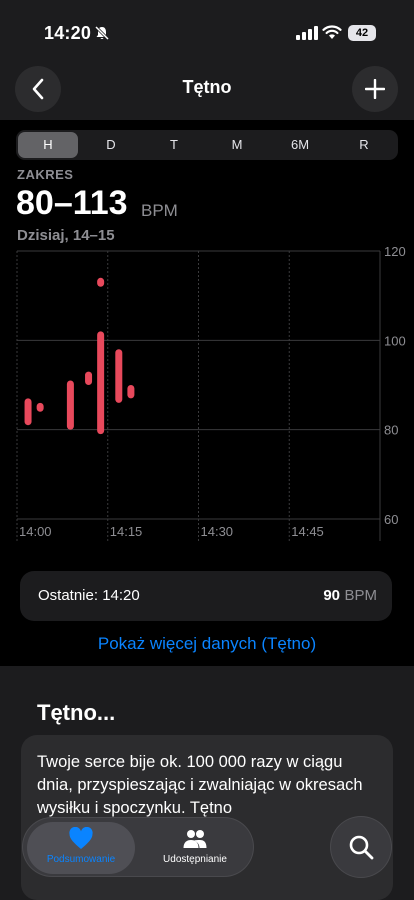  Describe the element at coordinates (89, 595) in the screenshot. I see `latest-label: Ostatnie: 14:20` at that location.